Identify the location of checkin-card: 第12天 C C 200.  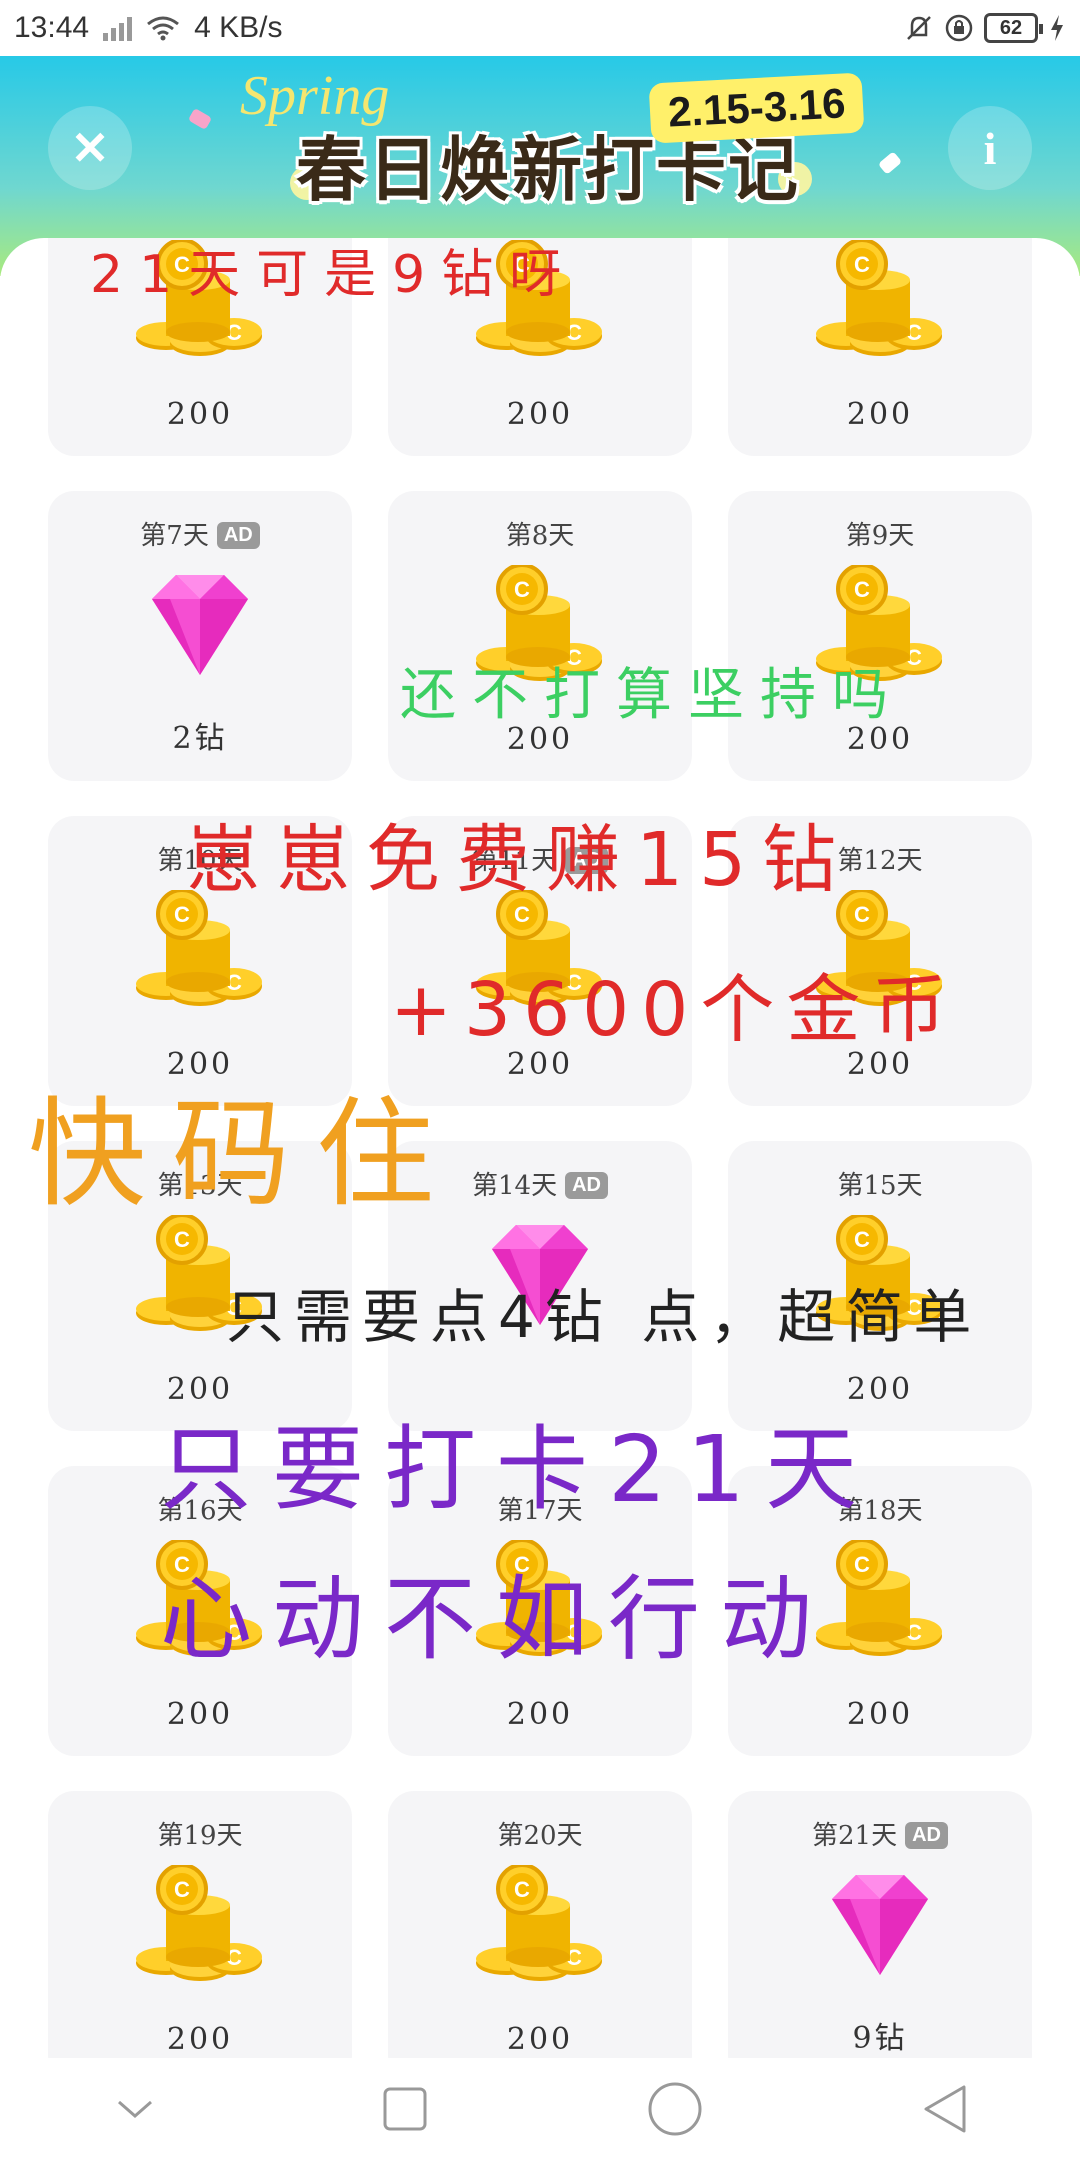
(880, 961).